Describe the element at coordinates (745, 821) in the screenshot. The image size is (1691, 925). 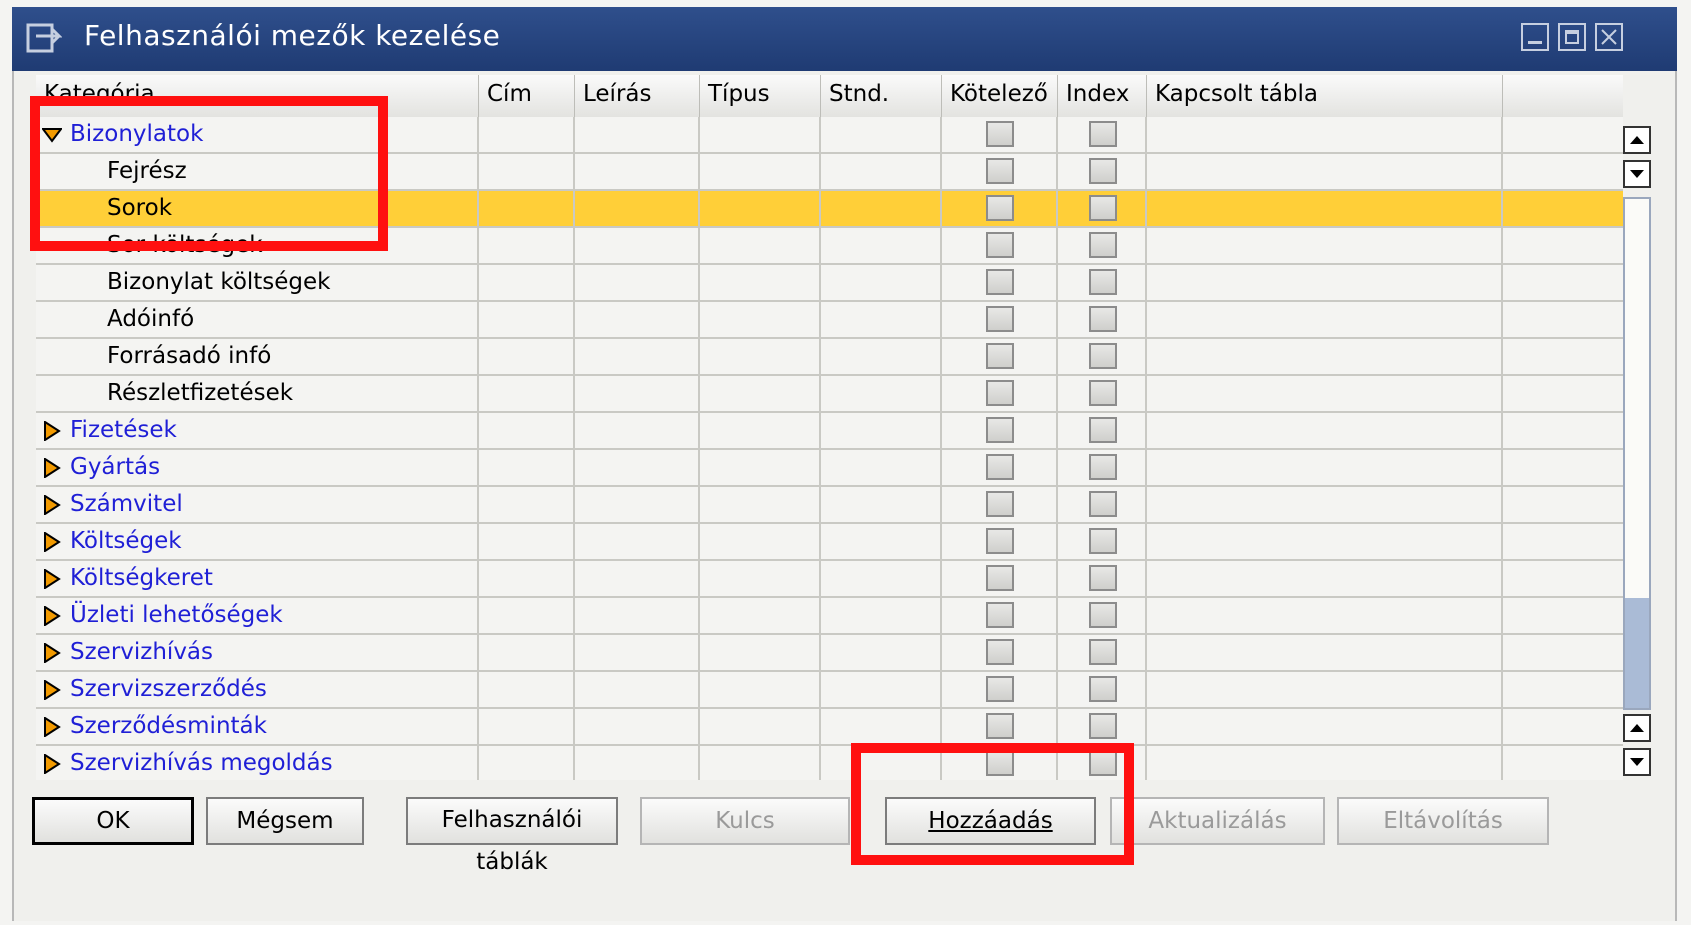
I see `key-button: Kulcs` at that location.